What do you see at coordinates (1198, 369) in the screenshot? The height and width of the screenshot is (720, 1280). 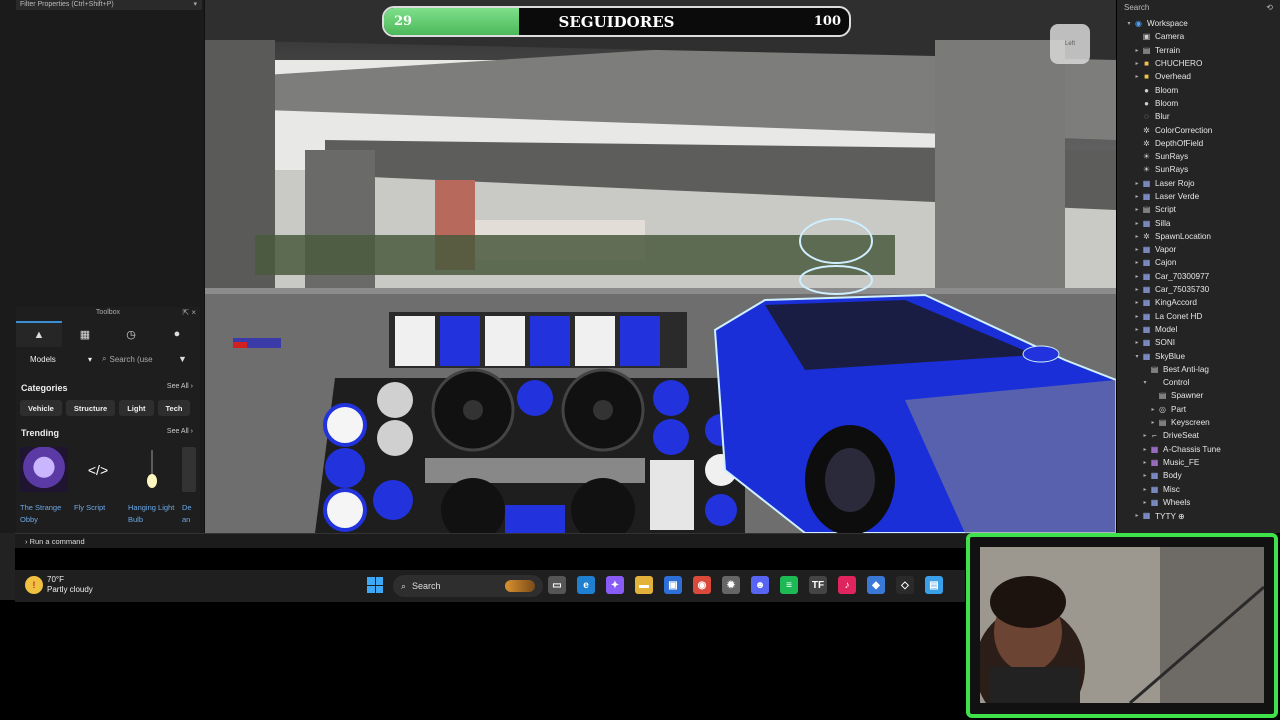 I see `explorer-item: ▤ Best Anti-lag` at bounding box center [1198, 369].